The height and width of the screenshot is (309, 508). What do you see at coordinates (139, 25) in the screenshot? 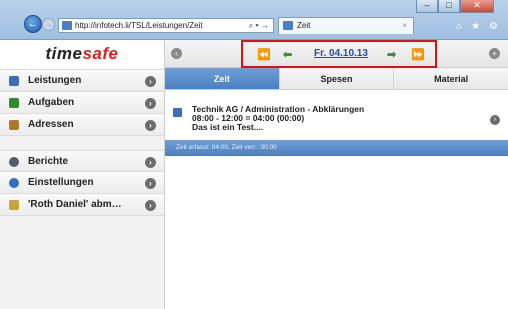
I see `address-text: http://infotech.li/TSL/Leistungen/Zeit` at bounding box center [139, 25].